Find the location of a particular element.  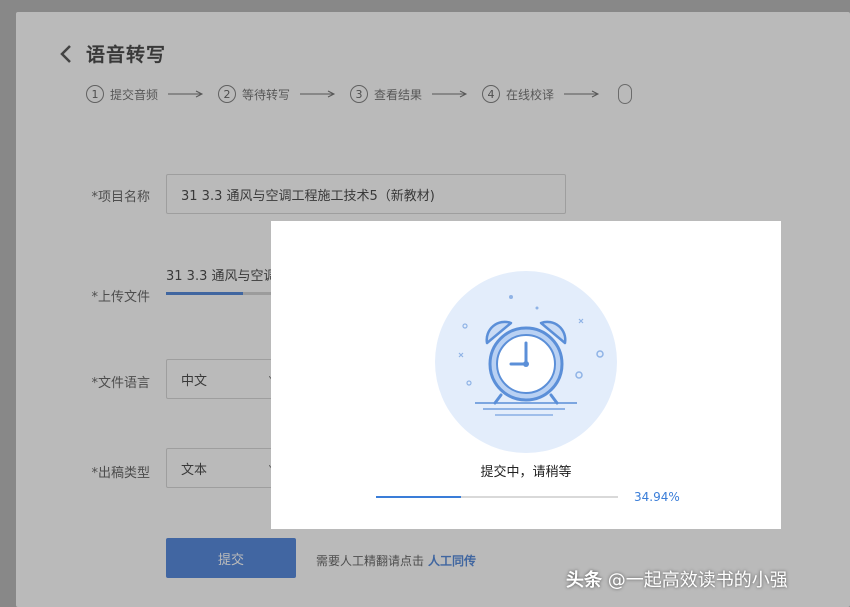

watermark-brand: 头条 is located at coordinates (584, 580).